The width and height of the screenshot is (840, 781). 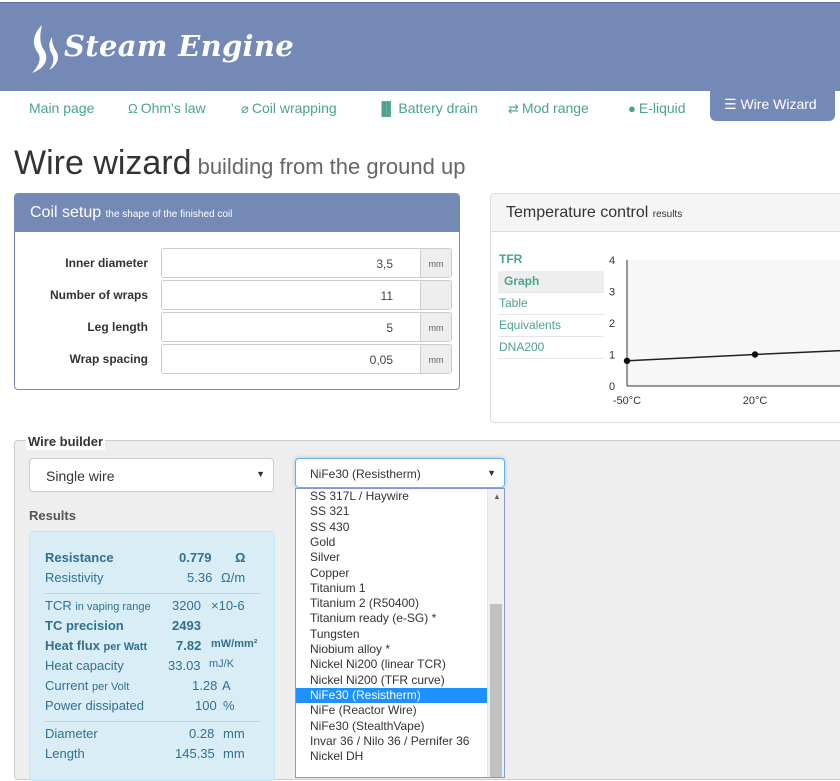 I want to click on wrap-spacing-unit: mm, so click(x=436, y=359).